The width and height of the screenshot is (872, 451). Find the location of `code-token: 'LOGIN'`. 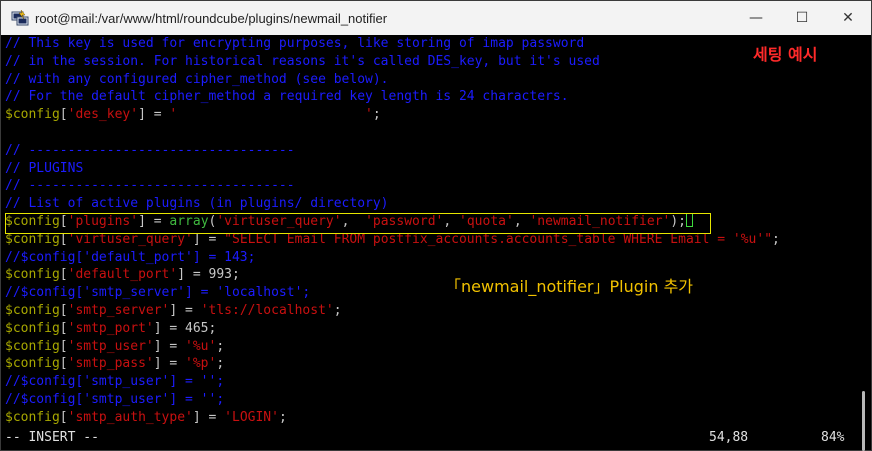

code-token: 'LOGIN' is located at coordinates (251, 417).